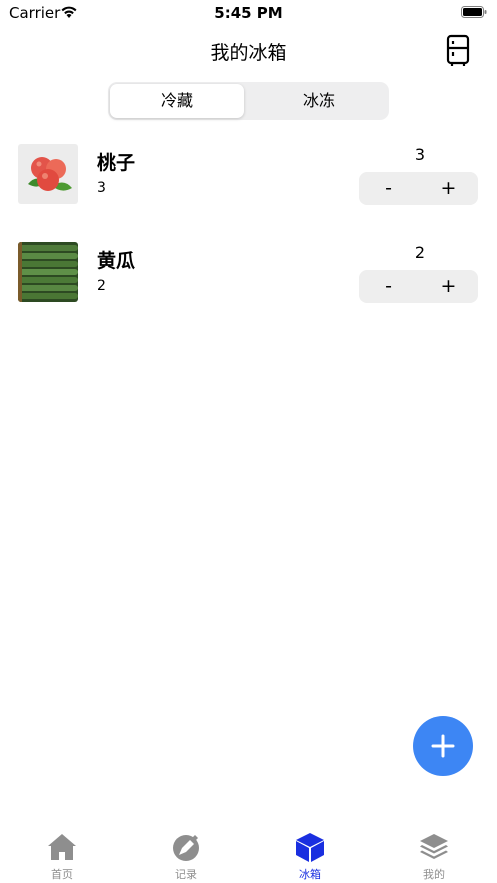 This screenshot has height=883, width=497. I want to click on tab-bar: 首页 记录 冰箱 我的, so click(248, 854).